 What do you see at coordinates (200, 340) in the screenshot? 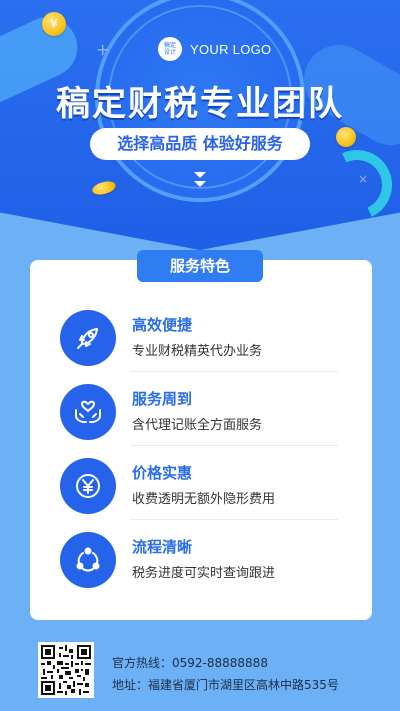
I see `list-item: 高效便捷 专业财税精英代办业务` at bounding box center [200, 340].